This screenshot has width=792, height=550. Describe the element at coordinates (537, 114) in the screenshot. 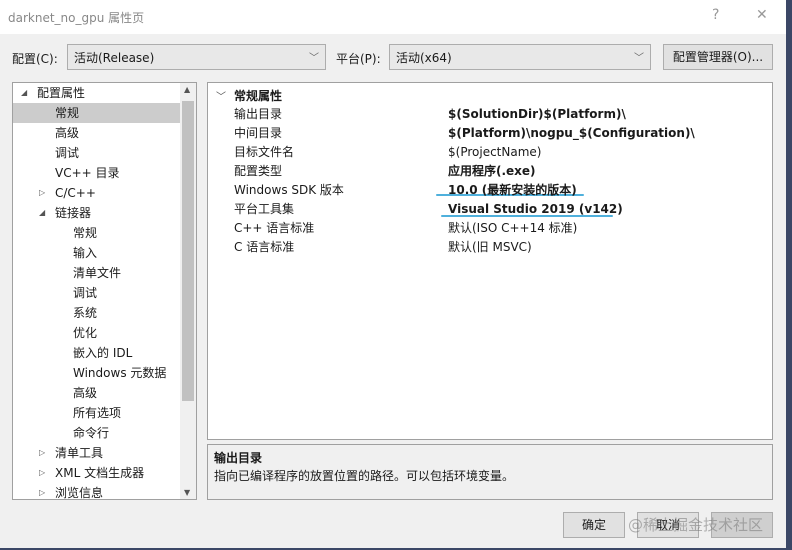

I see `property-value: $(SolutionDir)$(Platform)\` at that location.